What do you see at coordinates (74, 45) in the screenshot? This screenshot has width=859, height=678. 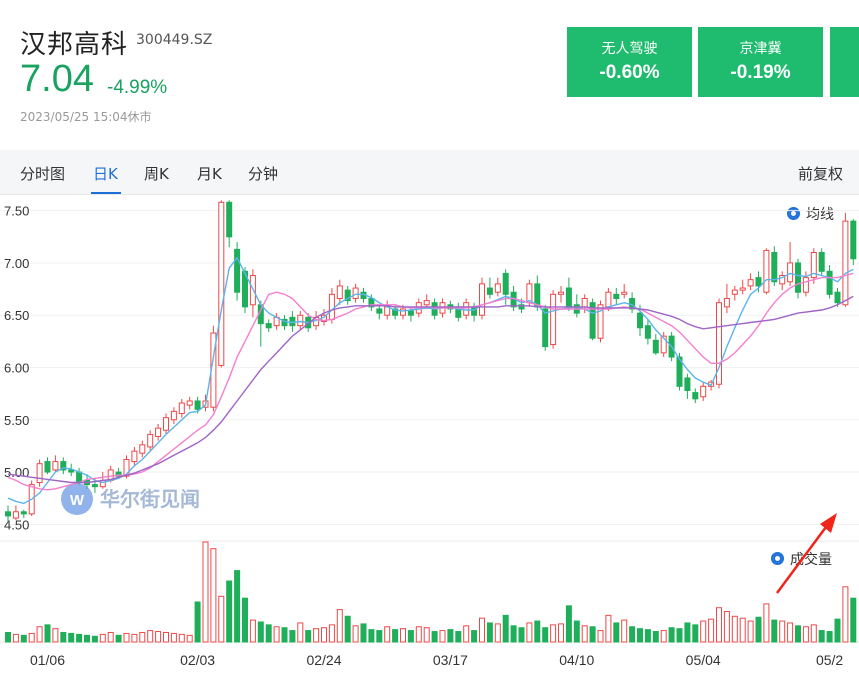 I see `stock-name: 汉邦高科` at bounding box center [74, 45].